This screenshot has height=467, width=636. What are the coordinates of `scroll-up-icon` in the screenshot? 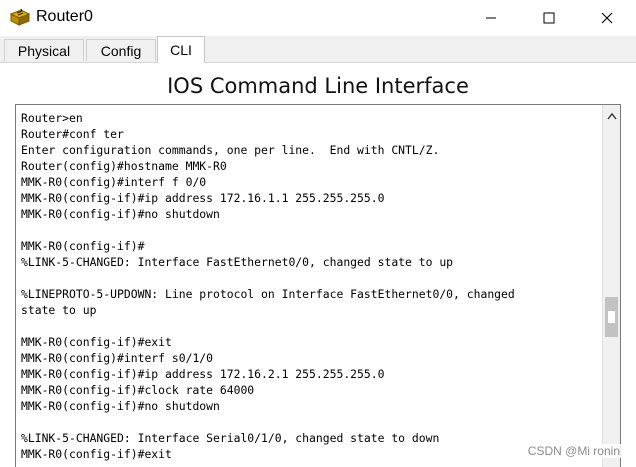 It's located at (612, 116).